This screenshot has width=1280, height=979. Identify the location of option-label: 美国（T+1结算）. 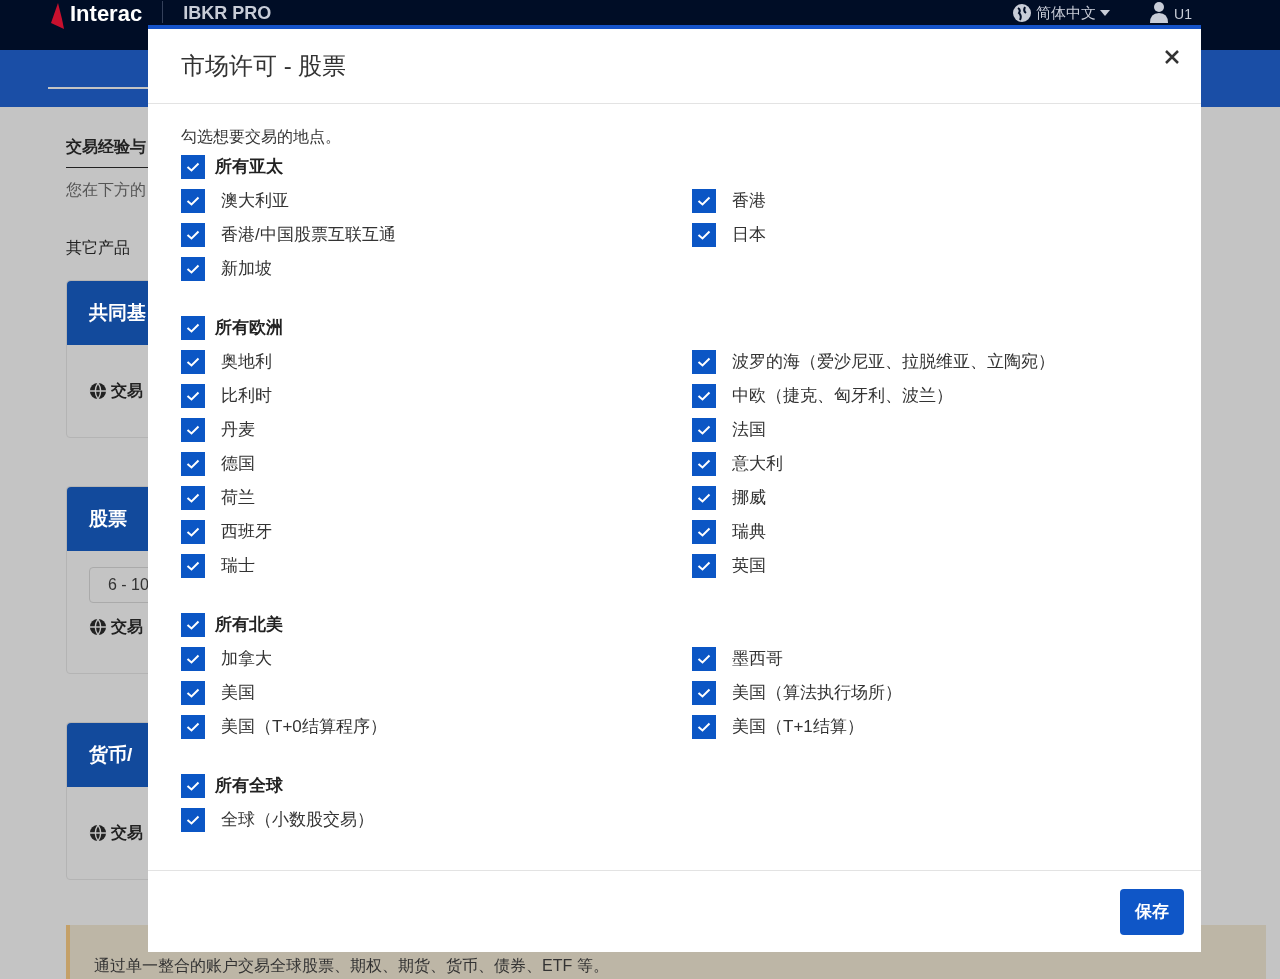
(798, 727).